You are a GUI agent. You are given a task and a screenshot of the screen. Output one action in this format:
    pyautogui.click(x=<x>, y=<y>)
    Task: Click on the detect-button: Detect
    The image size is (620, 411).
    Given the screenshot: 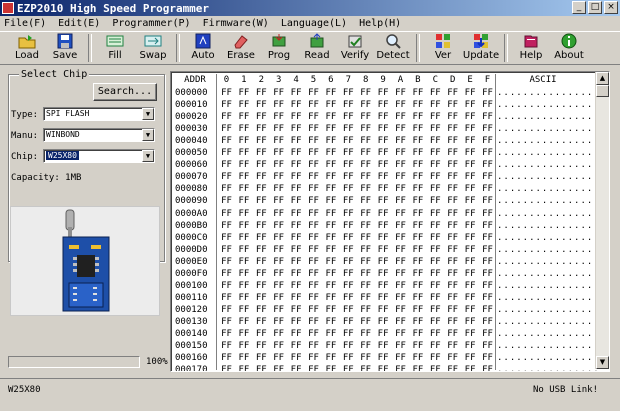 What is the action you would take?
    pyautogui.click(x=393, y=48)
    